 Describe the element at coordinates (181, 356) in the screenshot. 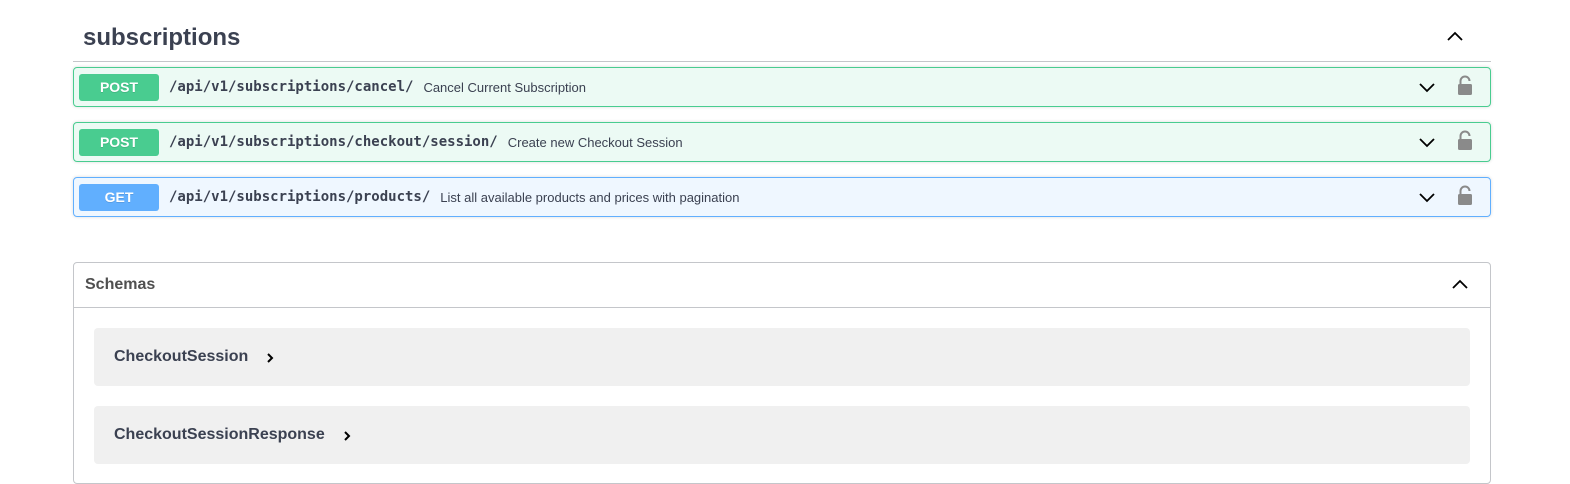

I see `model-name: CheckoutSession` at that location.